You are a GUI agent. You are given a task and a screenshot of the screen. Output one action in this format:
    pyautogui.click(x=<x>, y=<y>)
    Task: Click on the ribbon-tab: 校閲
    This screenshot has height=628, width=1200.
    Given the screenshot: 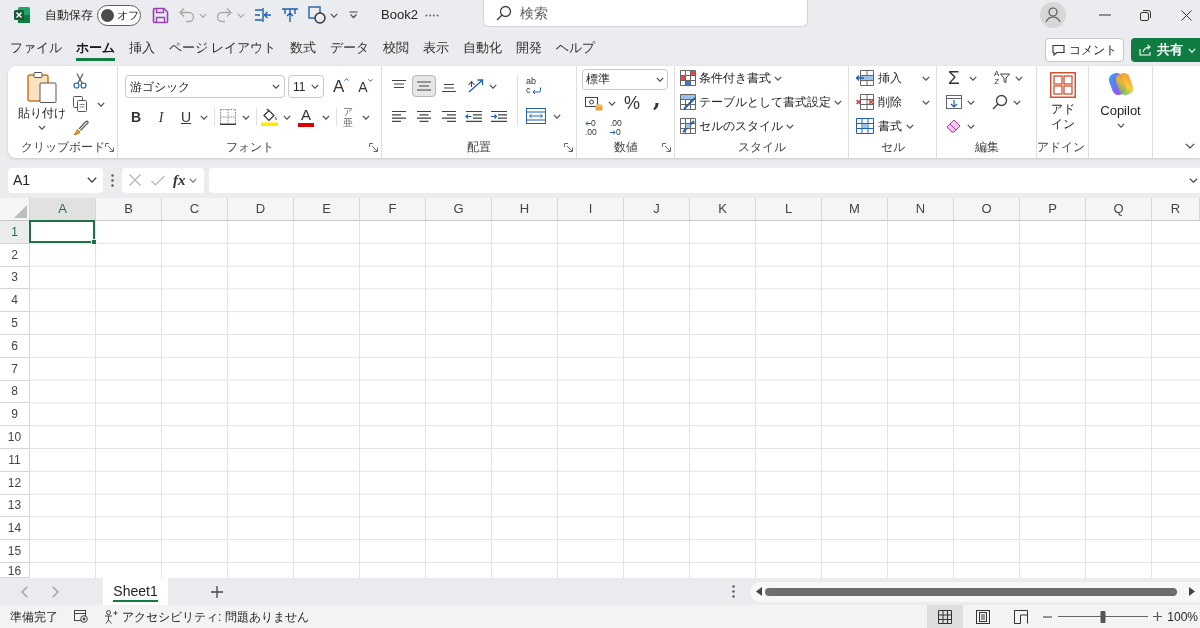 What is the action you would take?
    pyautogui.click(x=396, y=48)
    